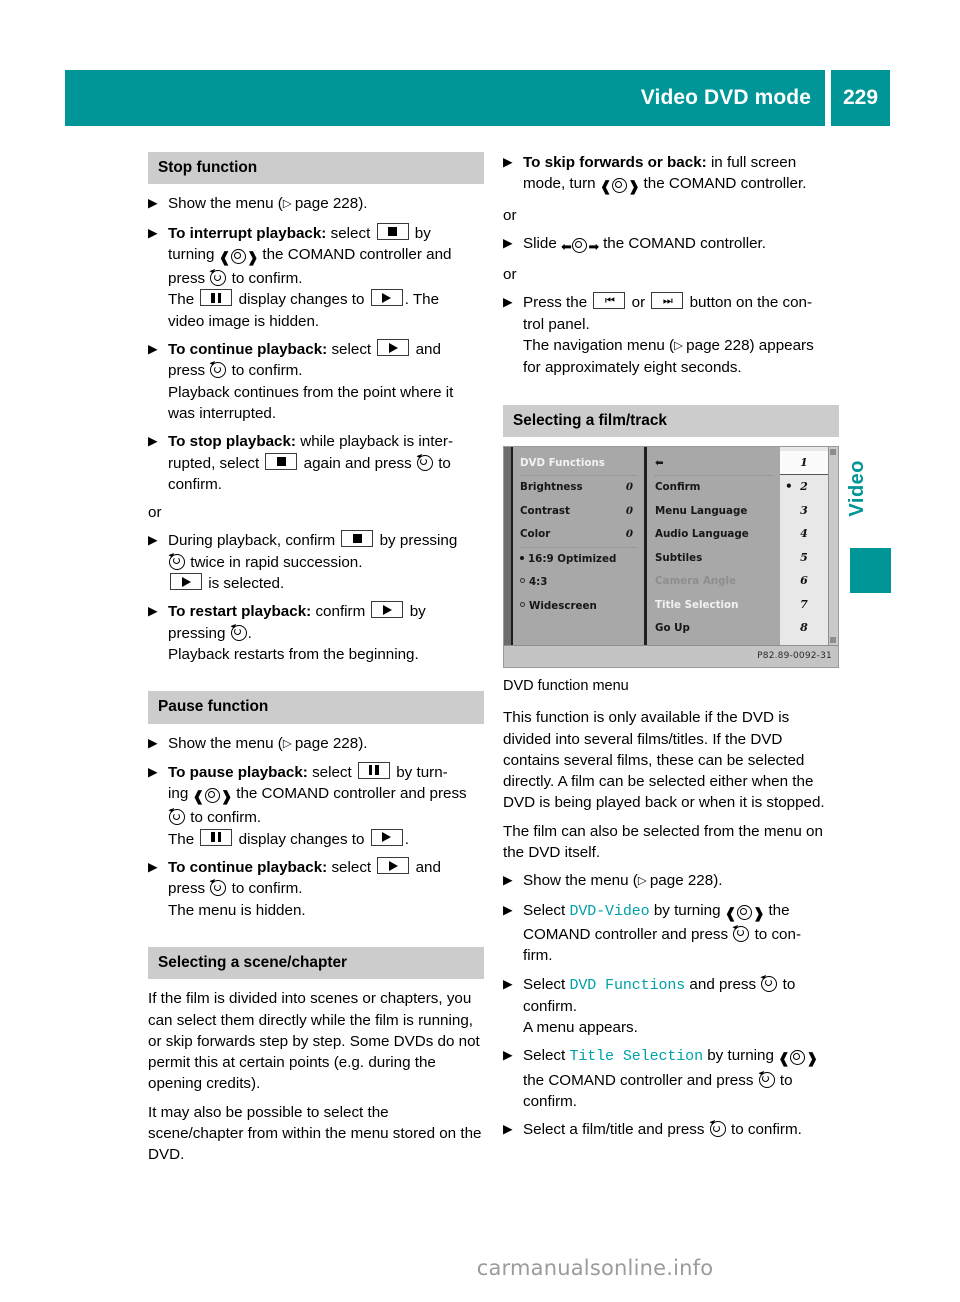 Image resolution: width=960 pixels, height=1302 pixels. What do you see at coordinates (510, 275) in the screenshot?
I see `or-separator-3: or` at bounding box center [510, 275].